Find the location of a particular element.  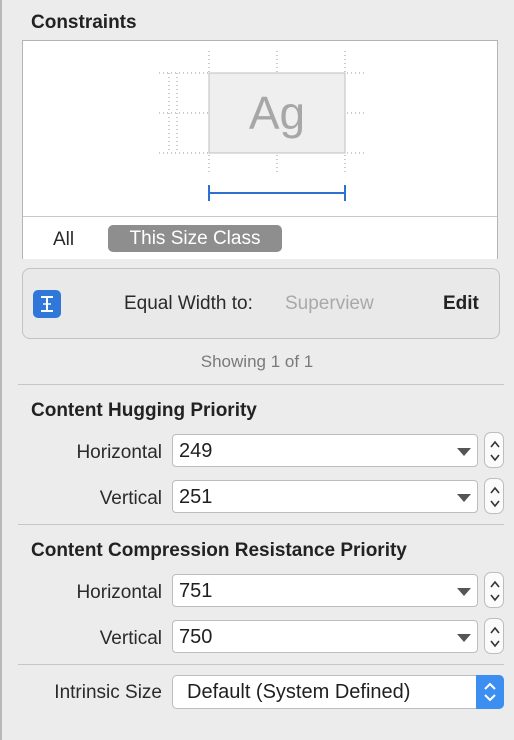

constraint-label: Equal Width to: is located at coordinates (188, 303).